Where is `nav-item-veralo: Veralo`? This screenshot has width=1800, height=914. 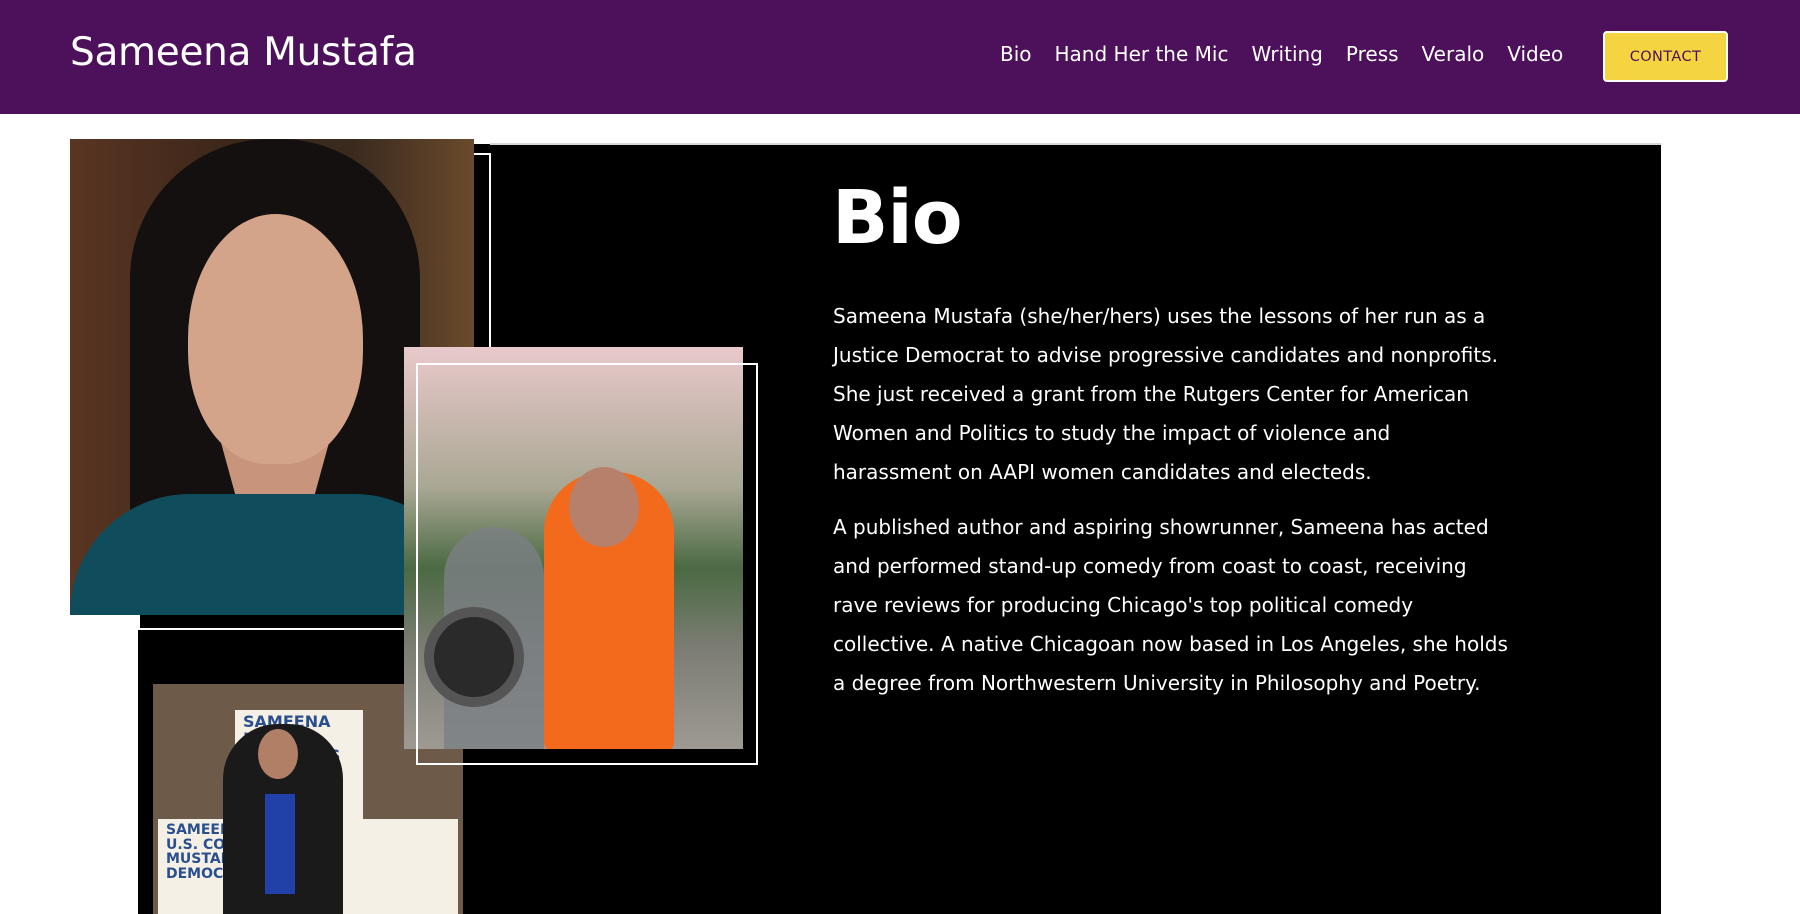
nav-item-veralo: Veralo is located at coordinates (1453, 54).